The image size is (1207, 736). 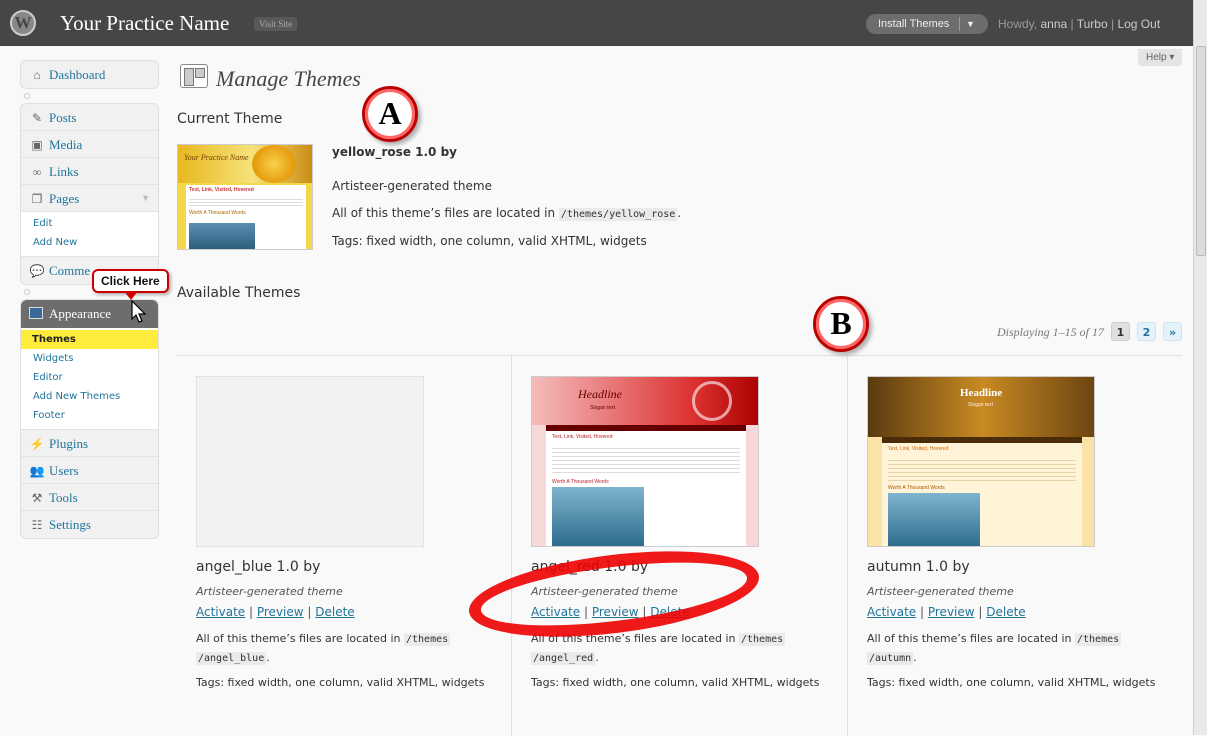 What do you see at coordinates (89, 117) in the screenshot?
I see `menu-item-posts: ✎ Posts` at bounding box center [89, 117].